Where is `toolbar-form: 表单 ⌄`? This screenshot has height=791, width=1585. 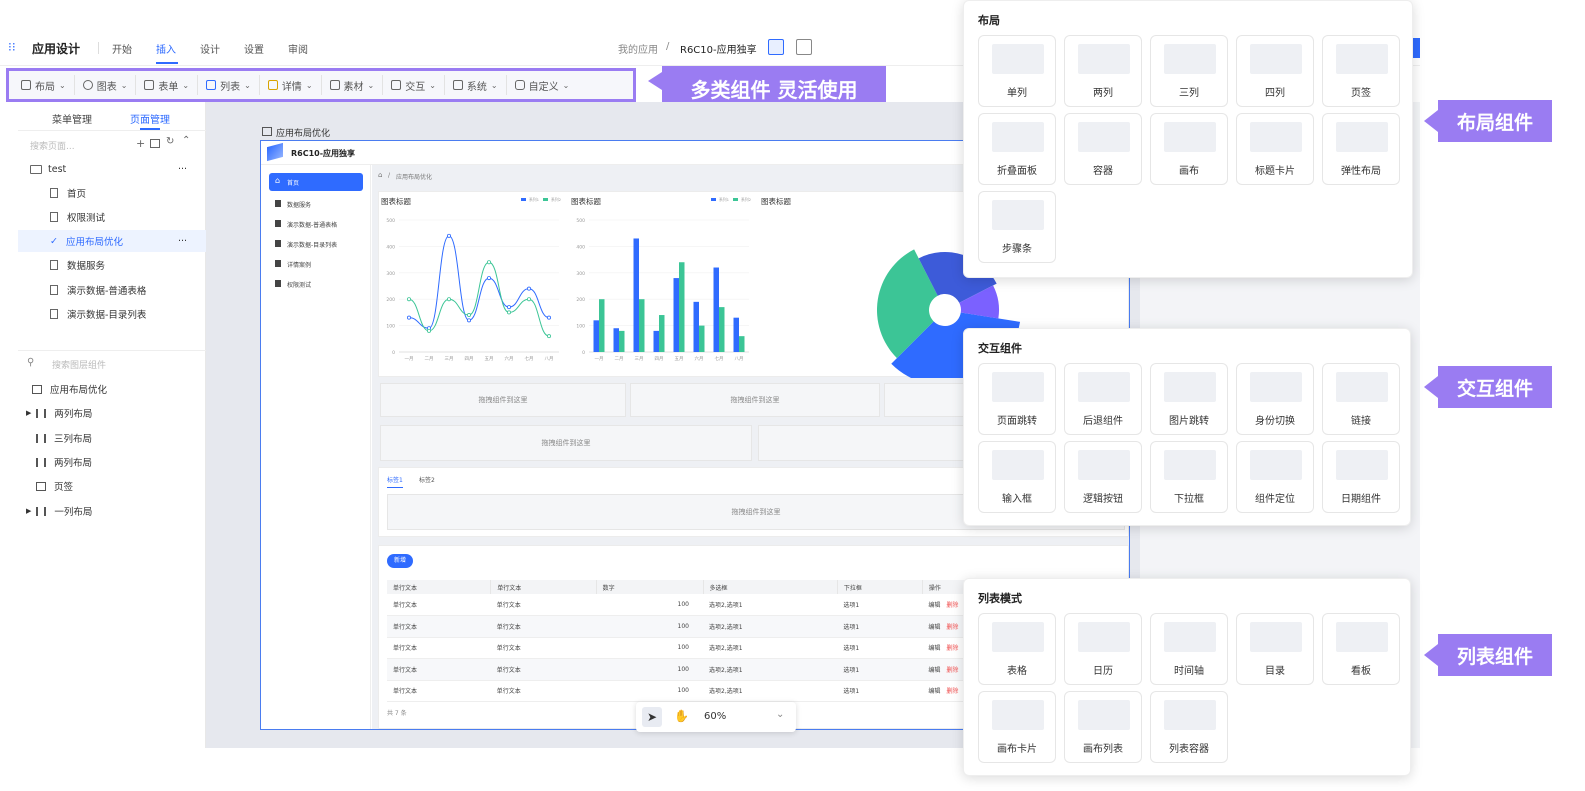
toolbar-form: 表单 ⌄ is located at coordinates (167, 85).